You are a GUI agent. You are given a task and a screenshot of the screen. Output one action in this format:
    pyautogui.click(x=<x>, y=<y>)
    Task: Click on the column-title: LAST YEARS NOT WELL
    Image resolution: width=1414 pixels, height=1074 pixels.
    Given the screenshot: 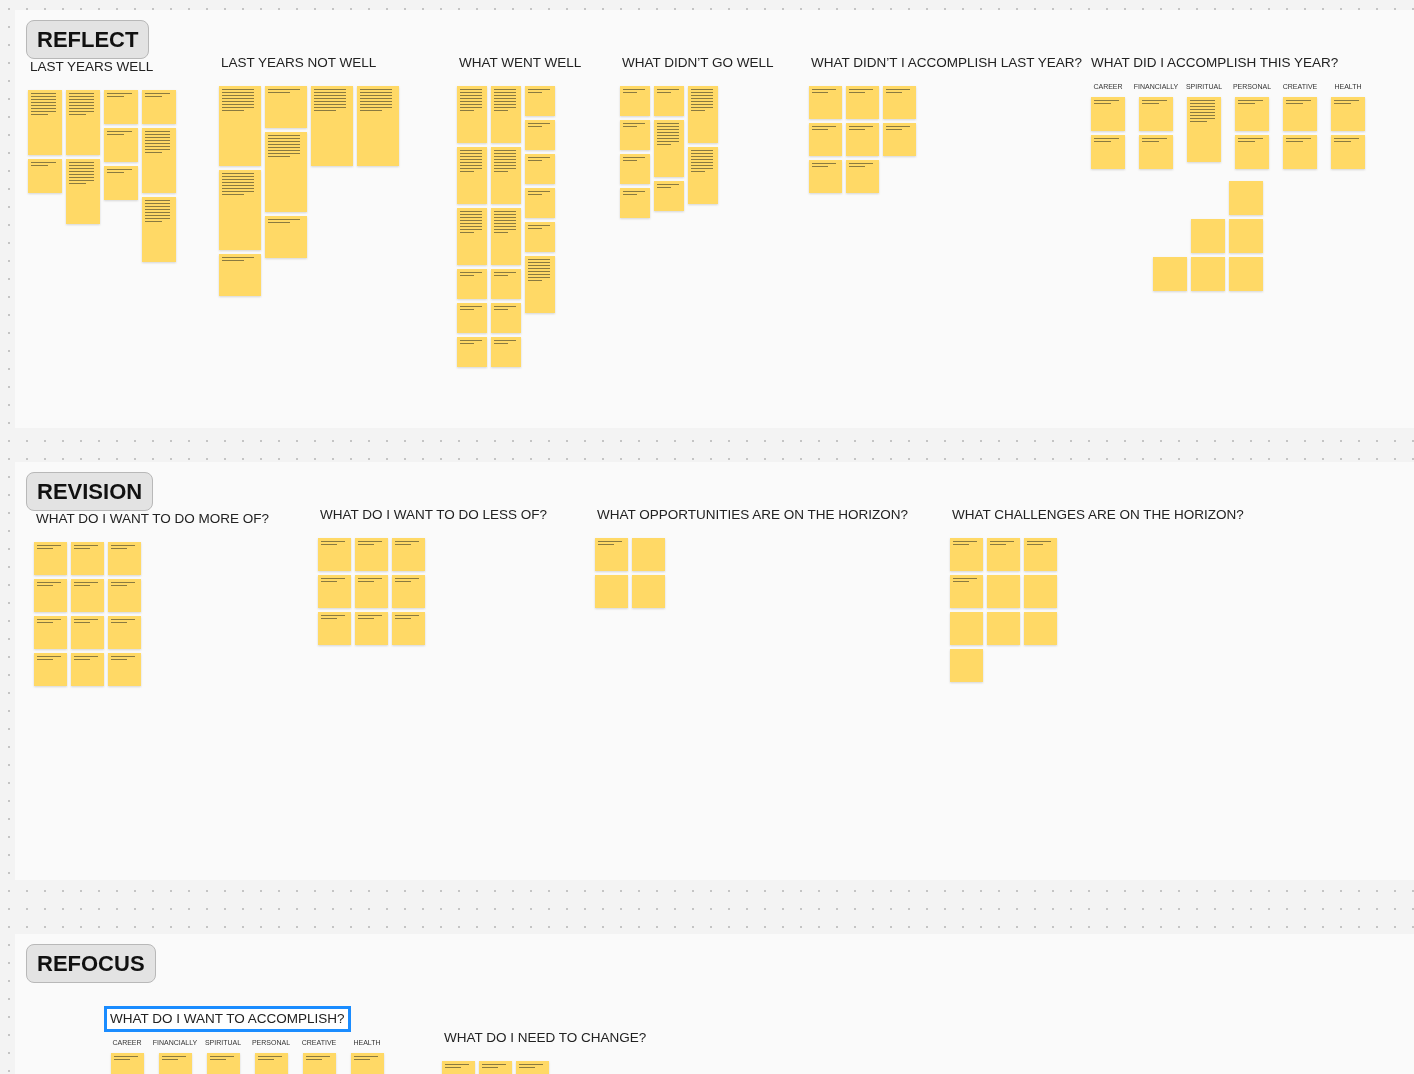 What is the action you would take?
    pyautogui.click(x=299, y=63)
    